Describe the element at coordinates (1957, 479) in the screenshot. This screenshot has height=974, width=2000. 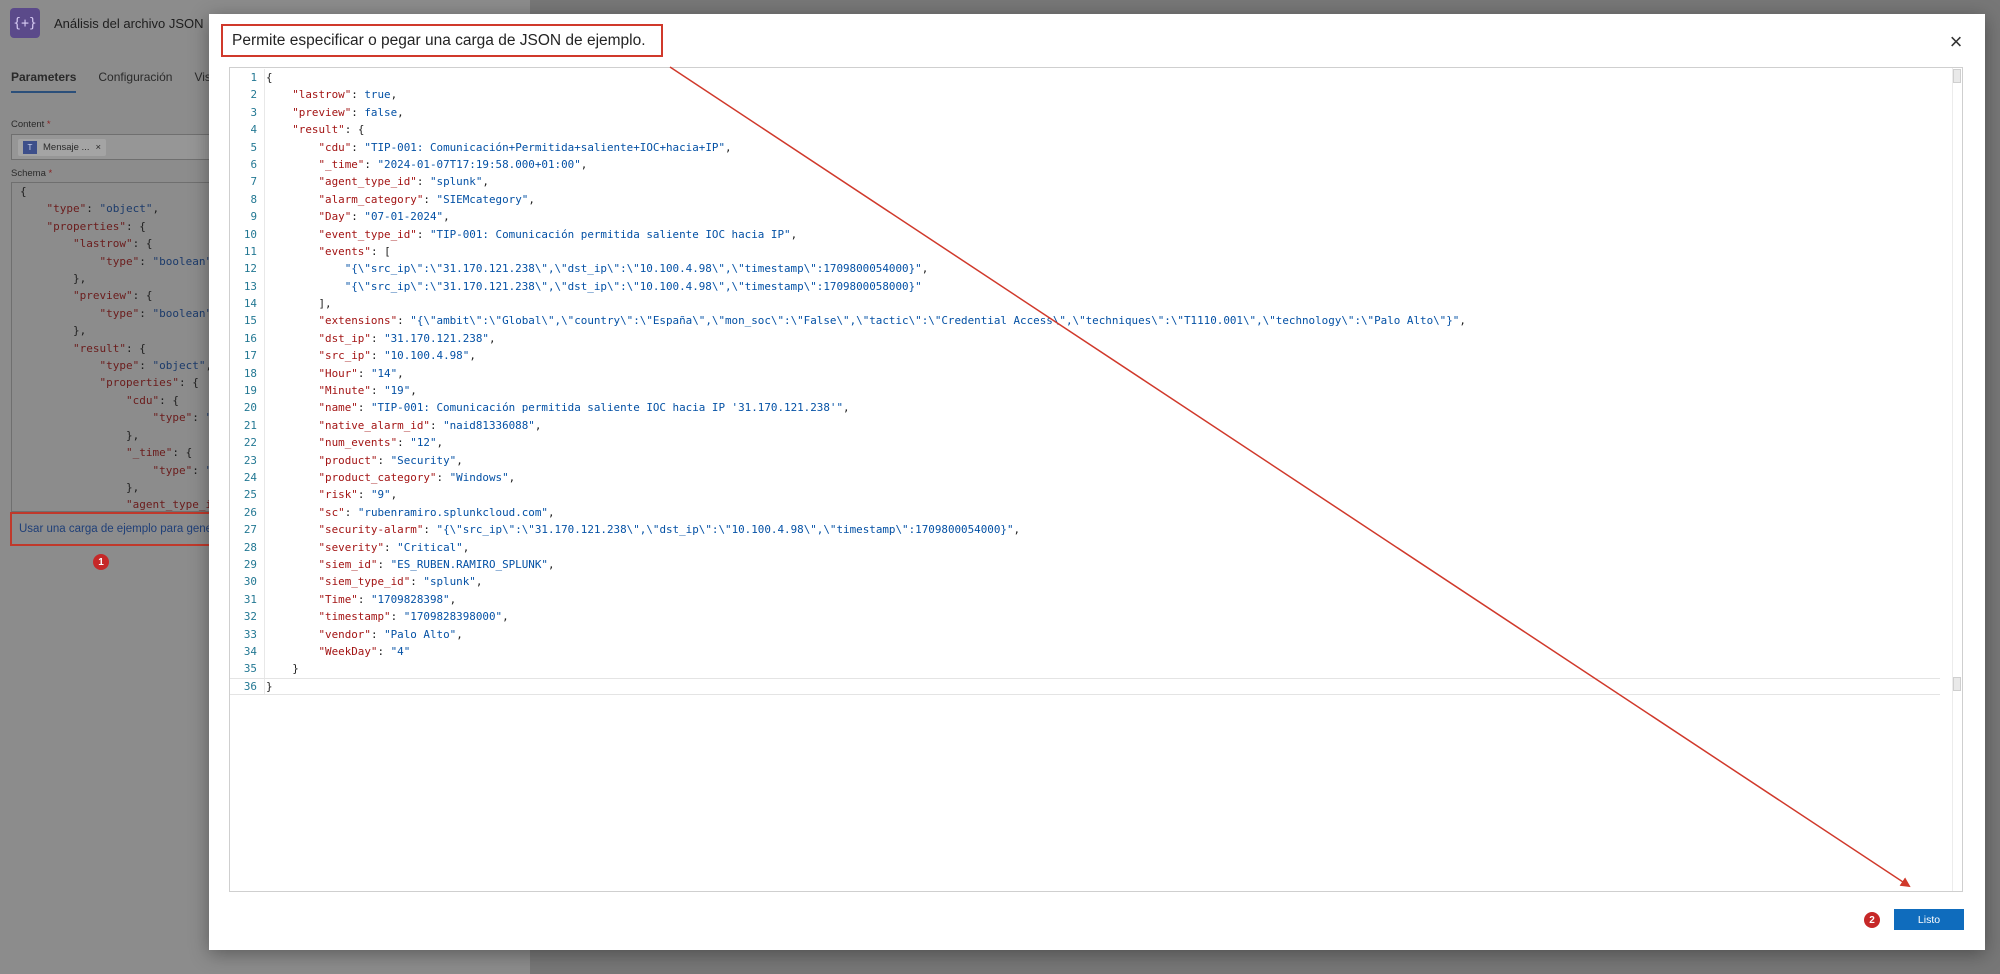
I see `editor-scrollbar` at that location.